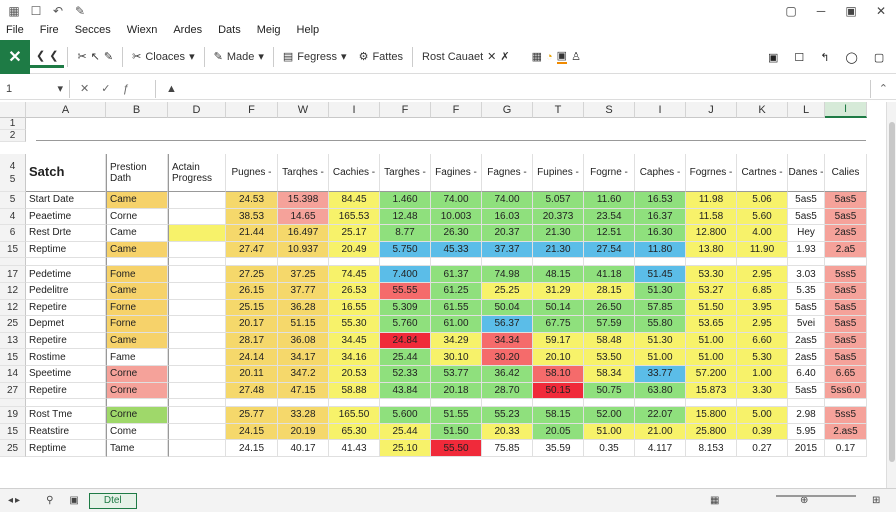 Image resolution: width=896 pixels, height=512 pixels. I want to click on table-cell: 25.44, so click(405, 357).